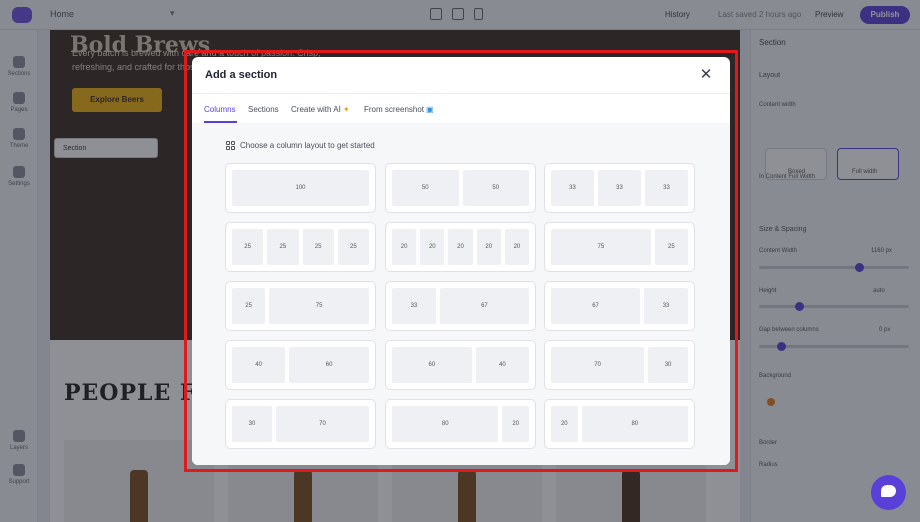 This screenshot has width=920, height=522. I want to click on column-layout-card: 20 80, so click(619, 424).